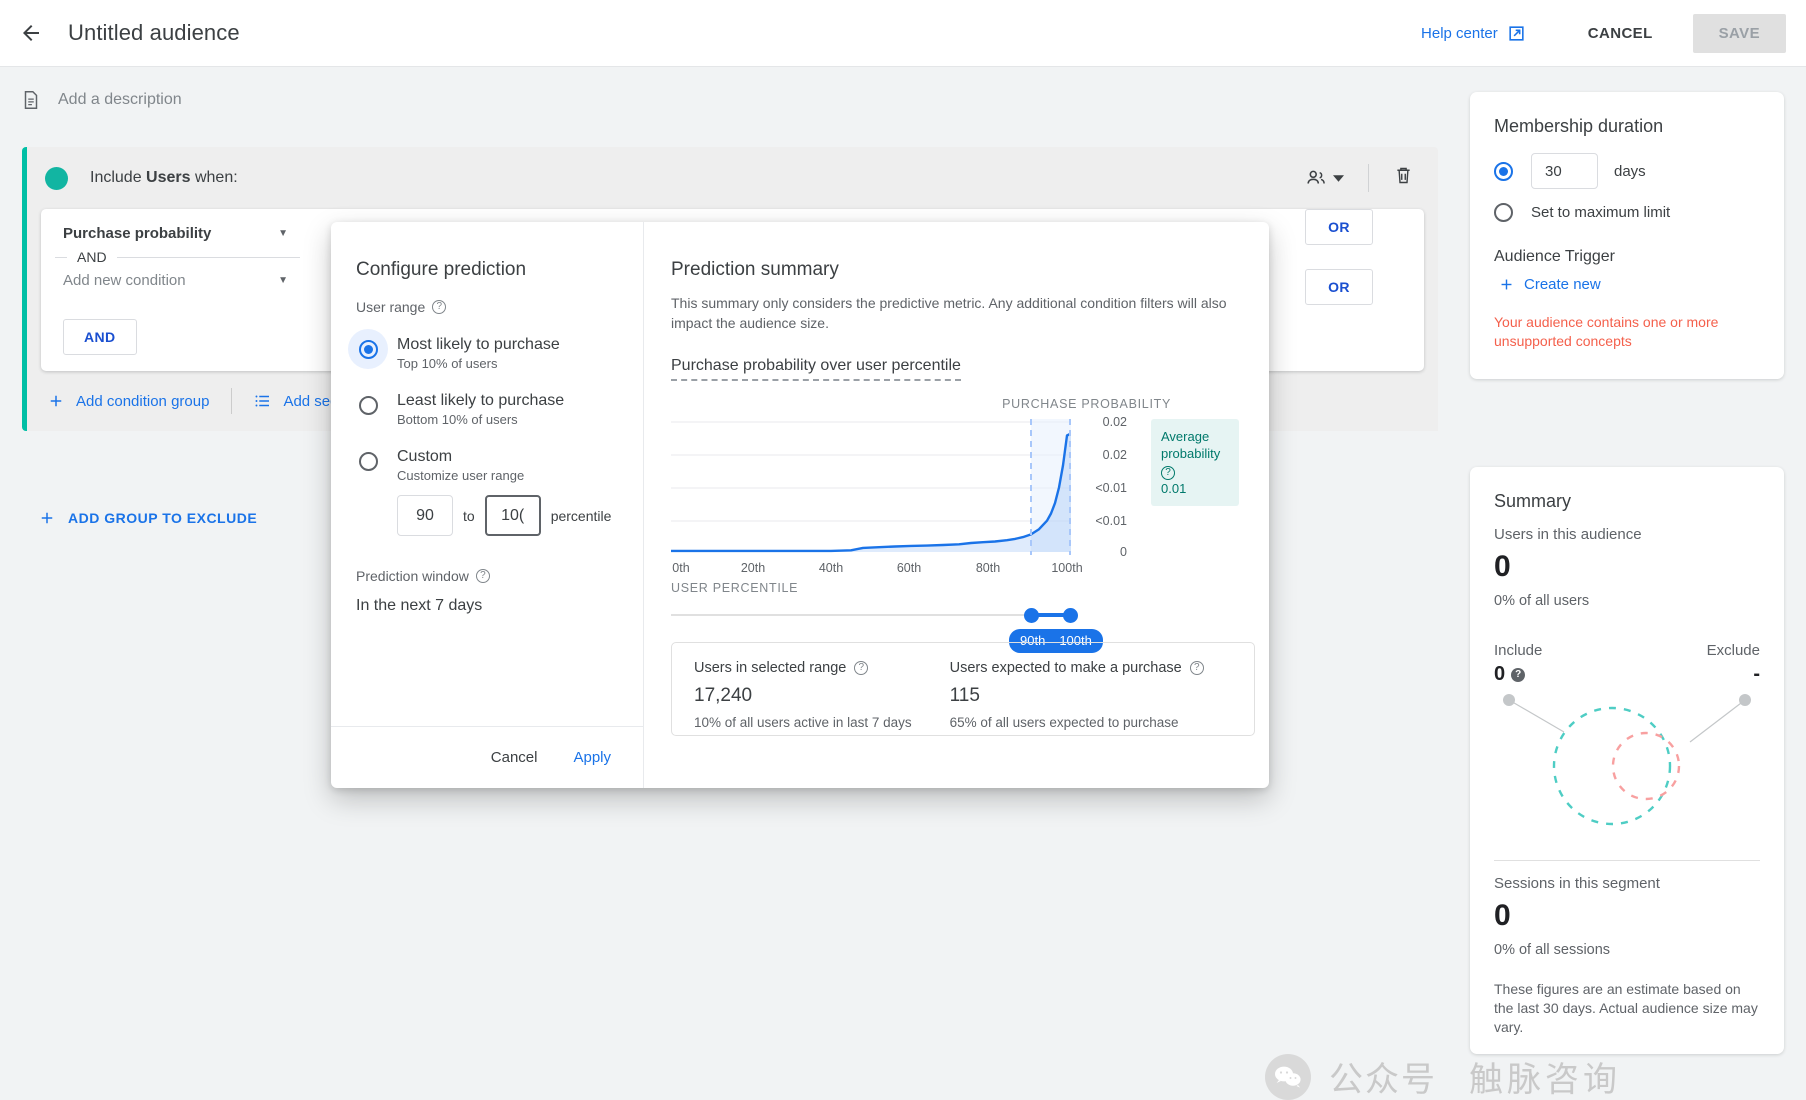  Describe the element at coordinates (484, 350) in the screenshot. I see `radio-most-likely: Most likely to purchase Top 10% of users` at that location.